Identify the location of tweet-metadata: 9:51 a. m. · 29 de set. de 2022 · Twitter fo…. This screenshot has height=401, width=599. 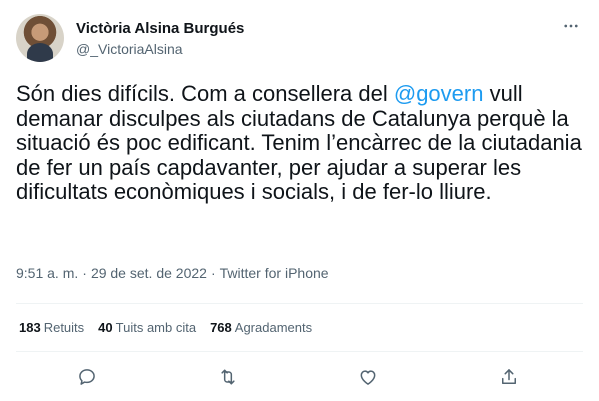
(172, 273).